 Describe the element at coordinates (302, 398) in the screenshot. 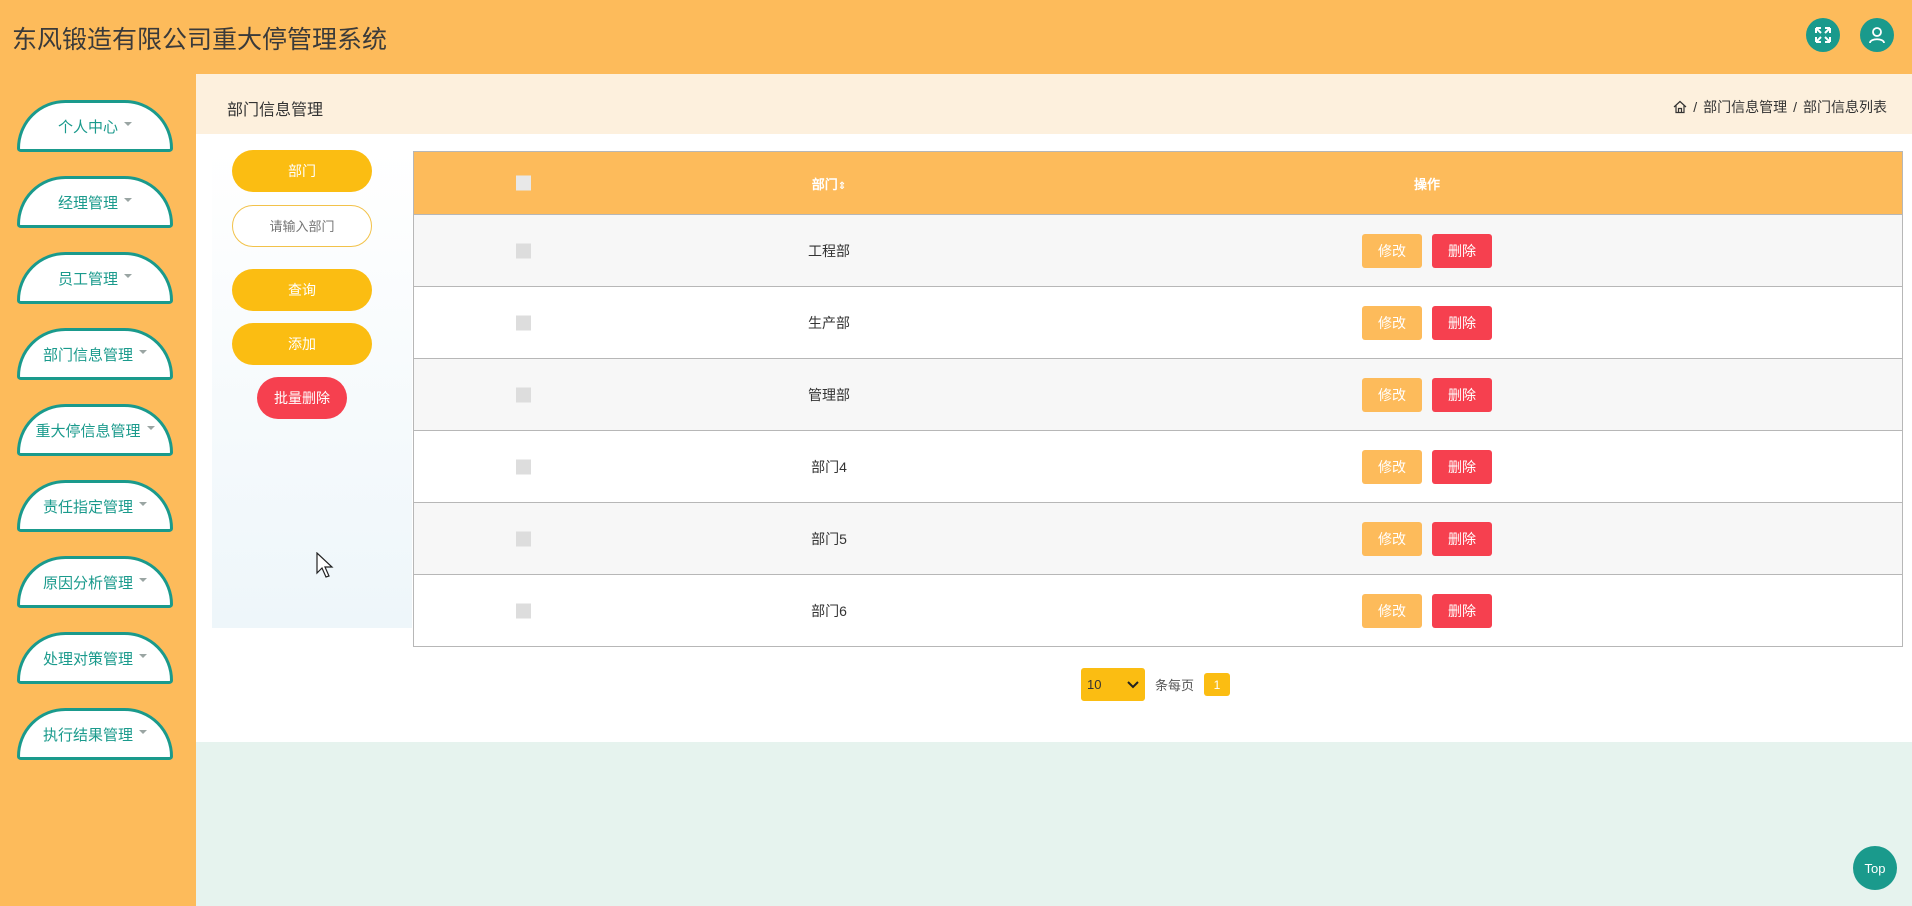

I see `batch-delete-button: 批量删除` at that location.